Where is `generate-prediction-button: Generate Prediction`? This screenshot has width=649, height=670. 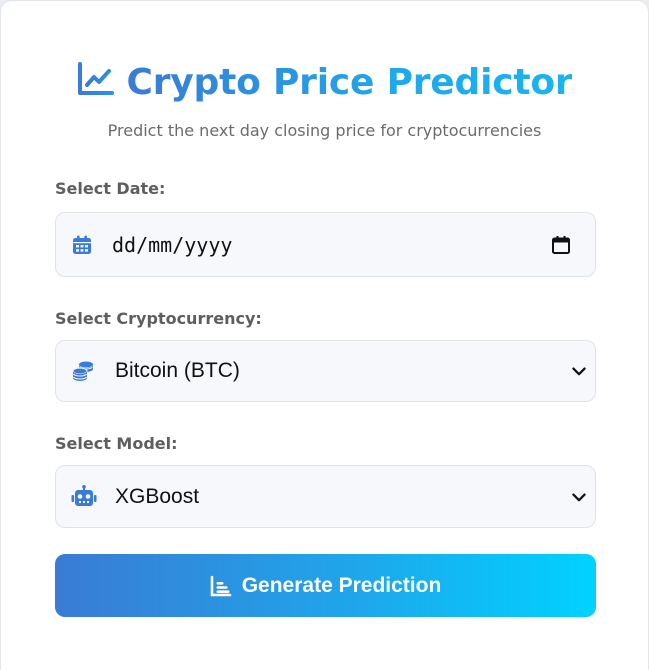 generate-prediction-button: Generate Prediction is located at coordinates (325, 585).